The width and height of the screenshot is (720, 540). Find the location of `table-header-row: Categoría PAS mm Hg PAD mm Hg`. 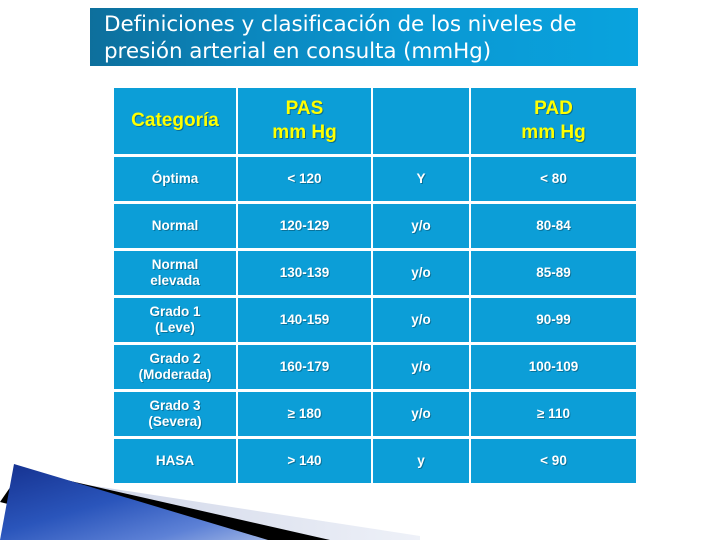

table-header-row: Categoría PAS mm Hg PAD mm Hg is located at coordinates (375, 121).